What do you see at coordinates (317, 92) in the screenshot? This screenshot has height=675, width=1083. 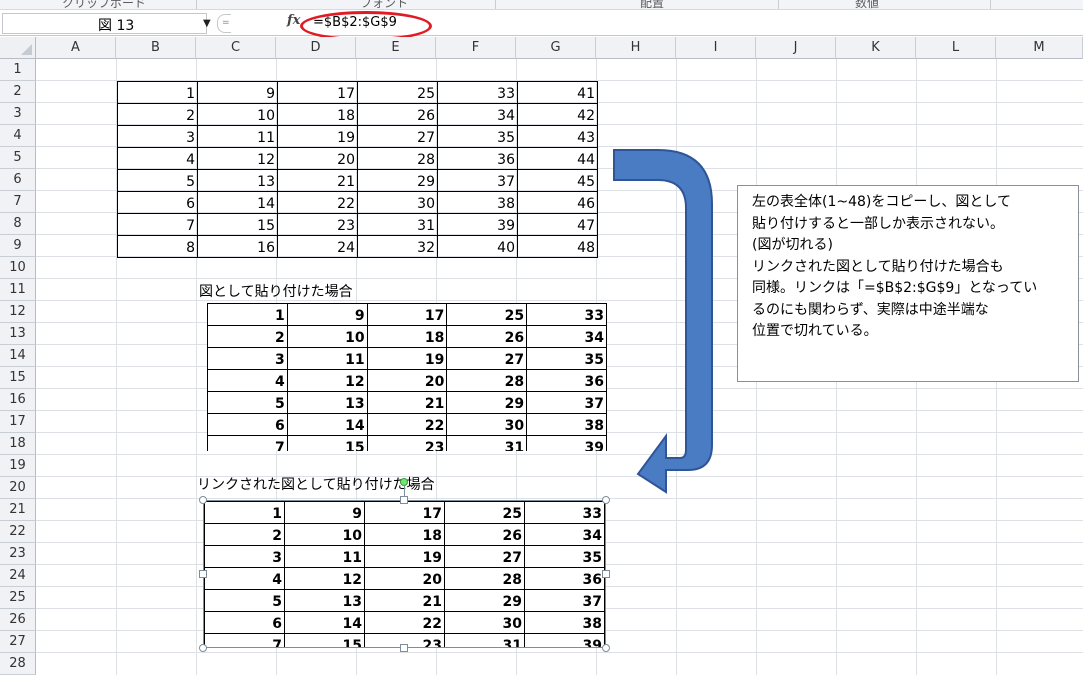 I see `table-cell: 17` at bounding box center [317, 92].